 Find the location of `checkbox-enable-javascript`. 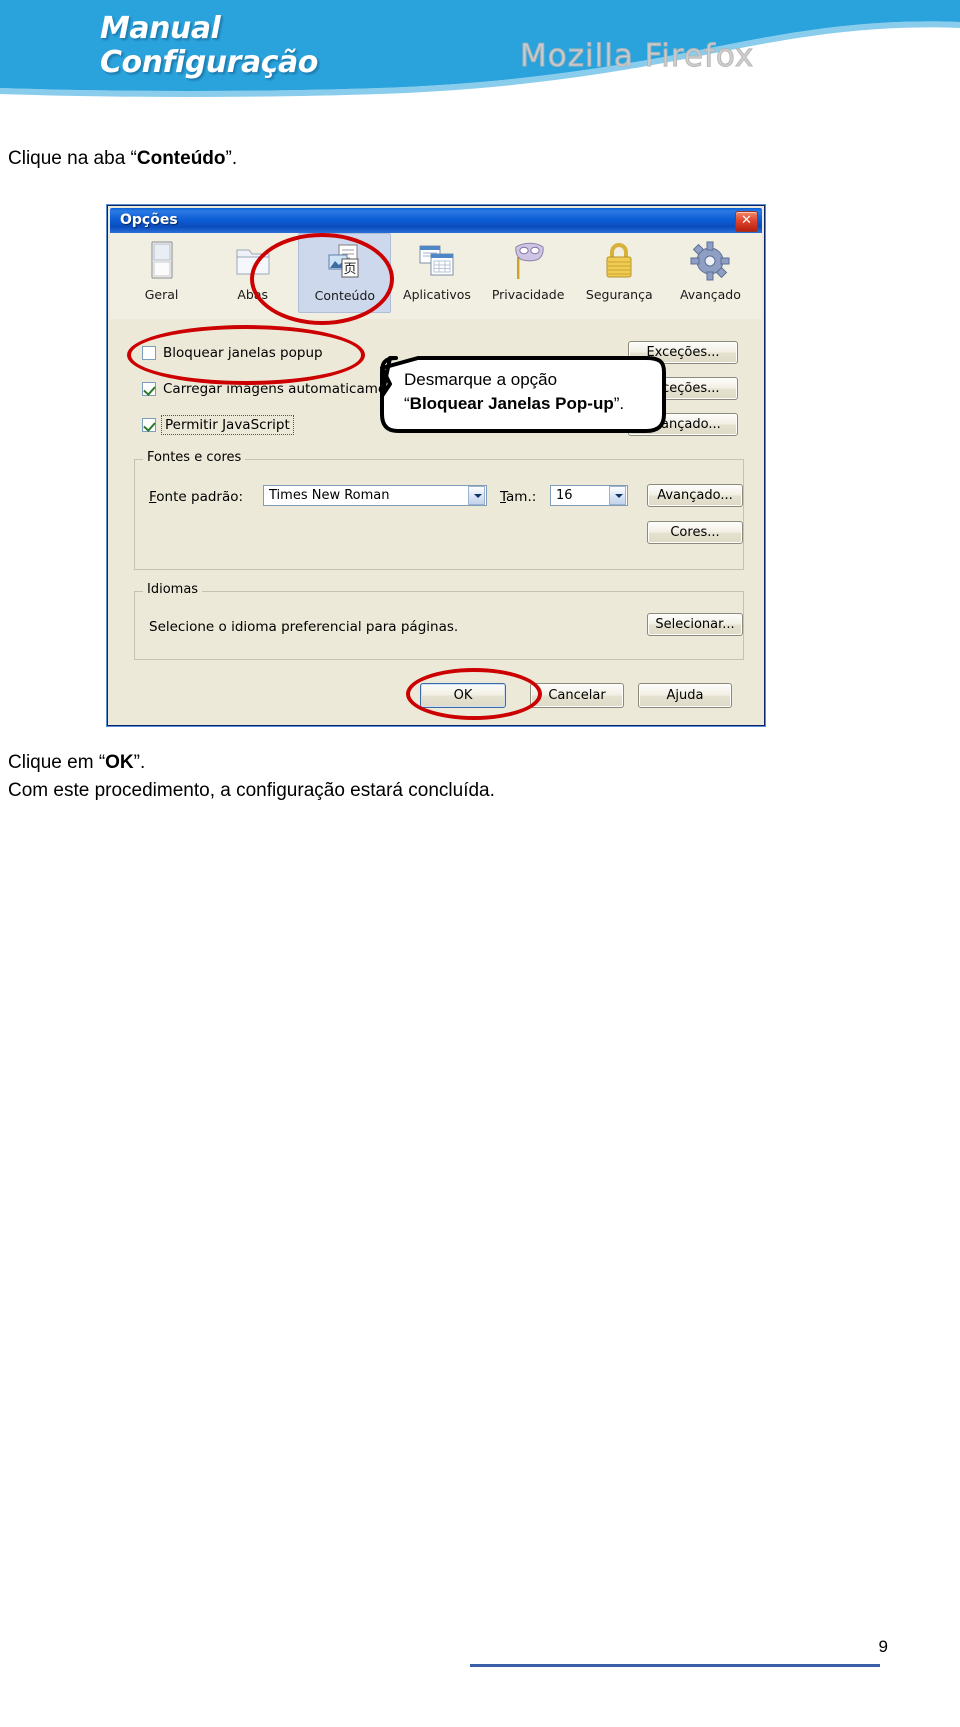

checkbox-enable-javascript is located at coordinates (149, 425).